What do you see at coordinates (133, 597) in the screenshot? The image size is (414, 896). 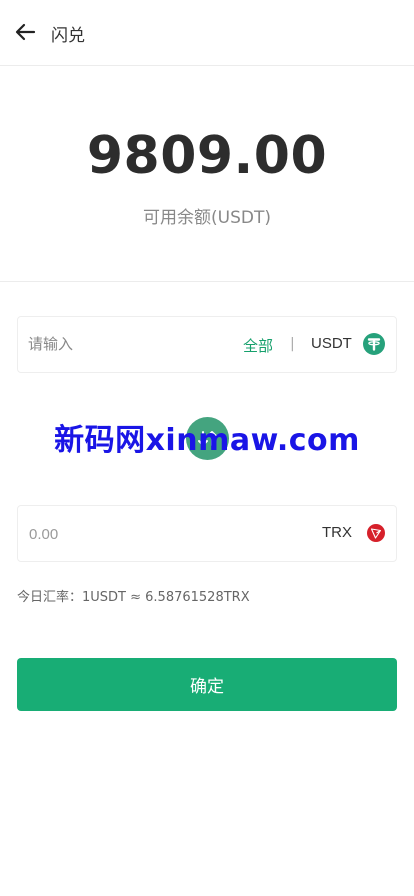 I see `exchange-rate-text: 今日汇率：1USDT ≈ 6.58761528TRX` at bounding box center [133, 597].